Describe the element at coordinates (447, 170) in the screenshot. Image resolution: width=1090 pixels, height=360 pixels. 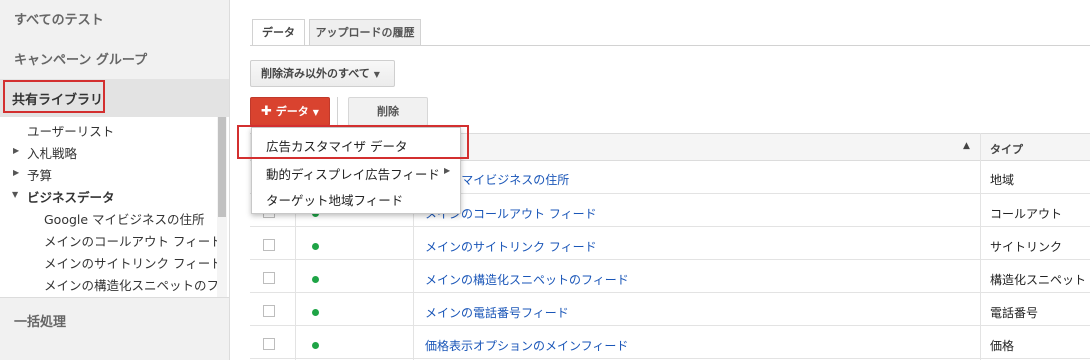
I see `submenu-arrow-icon: ▶` at that location.